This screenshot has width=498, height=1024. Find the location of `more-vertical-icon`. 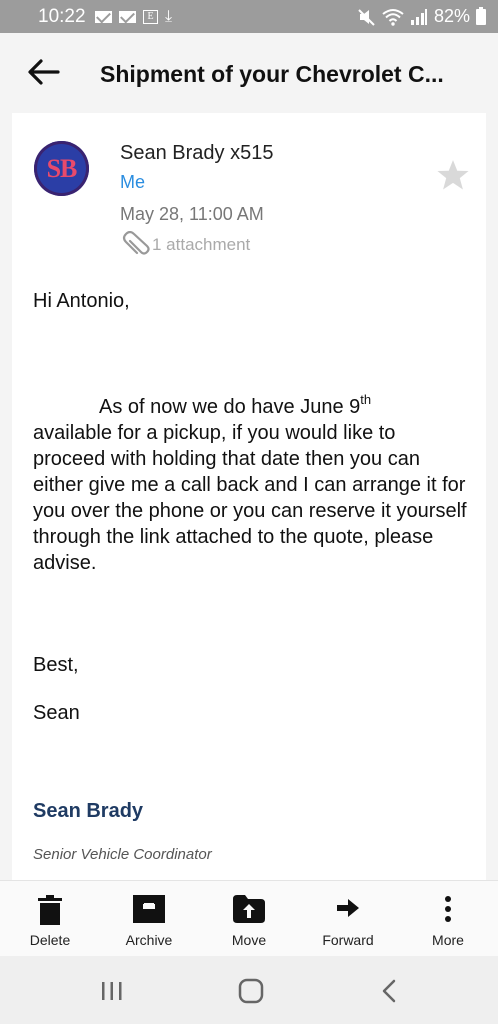

more-vertical-icon is located at coordinates (448, 909).